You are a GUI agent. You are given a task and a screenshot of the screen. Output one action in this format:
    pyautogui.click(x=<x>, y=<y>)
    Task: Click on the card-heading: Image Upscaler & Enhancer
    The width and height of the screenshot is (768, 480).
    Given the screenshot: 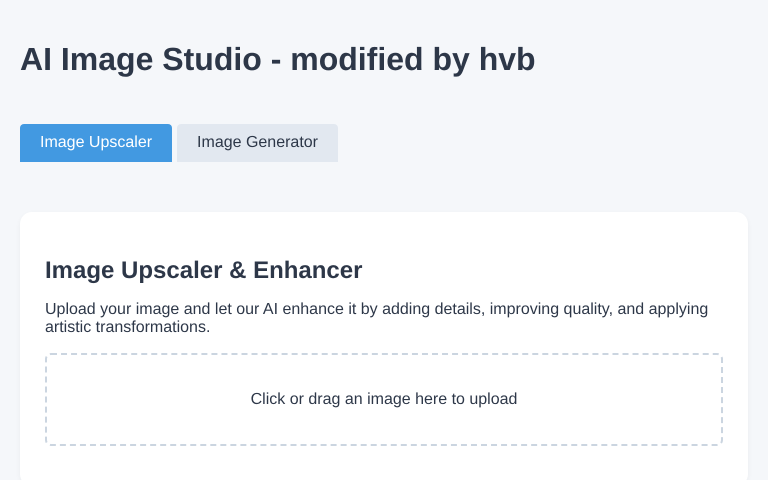 What is the action you would take?
    pyautogui.click(x=204, y=271)
    